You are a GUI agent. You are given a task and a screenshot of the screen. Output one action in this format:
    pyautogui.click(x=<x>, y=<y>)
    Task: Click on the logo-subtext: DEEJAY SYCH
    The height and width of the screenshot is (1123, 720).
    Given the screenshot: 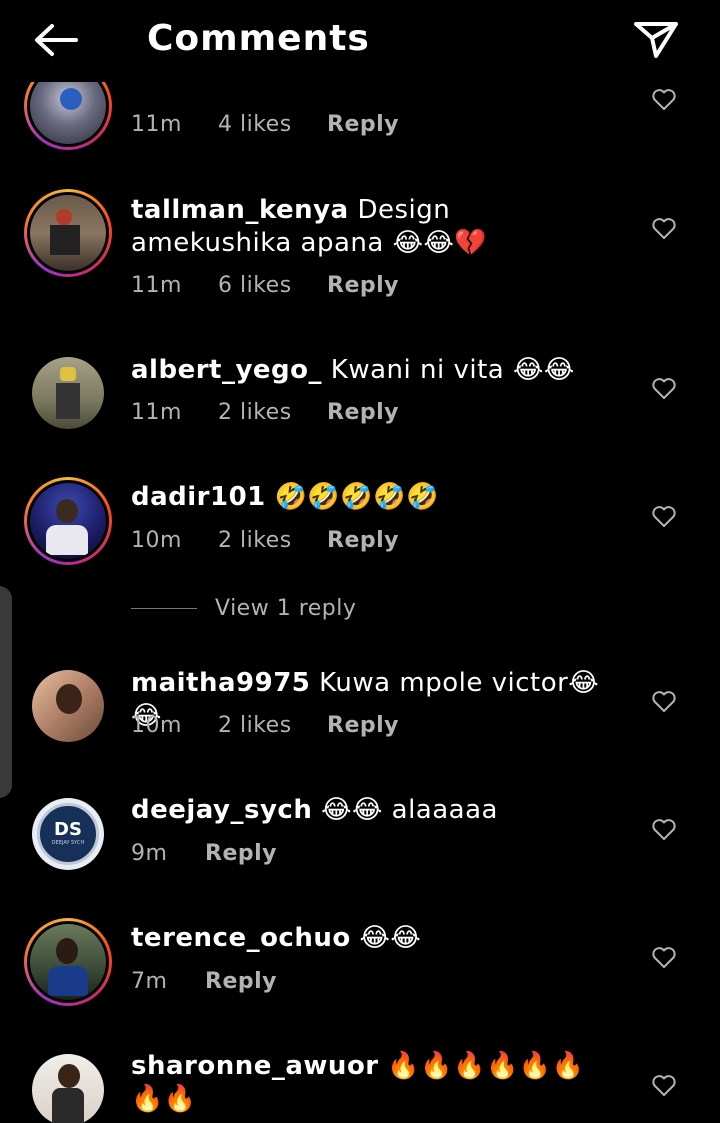 What is the action you would take?
    pyautogui.click(x=68, y=843)
    